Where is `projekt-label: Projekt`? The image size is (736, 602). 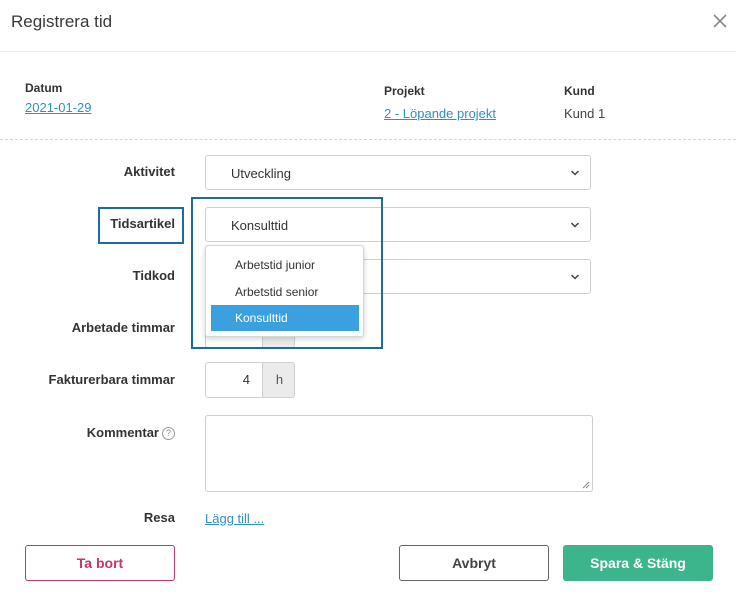
projekt-label: Projekt is located at coordinates (404, 91).